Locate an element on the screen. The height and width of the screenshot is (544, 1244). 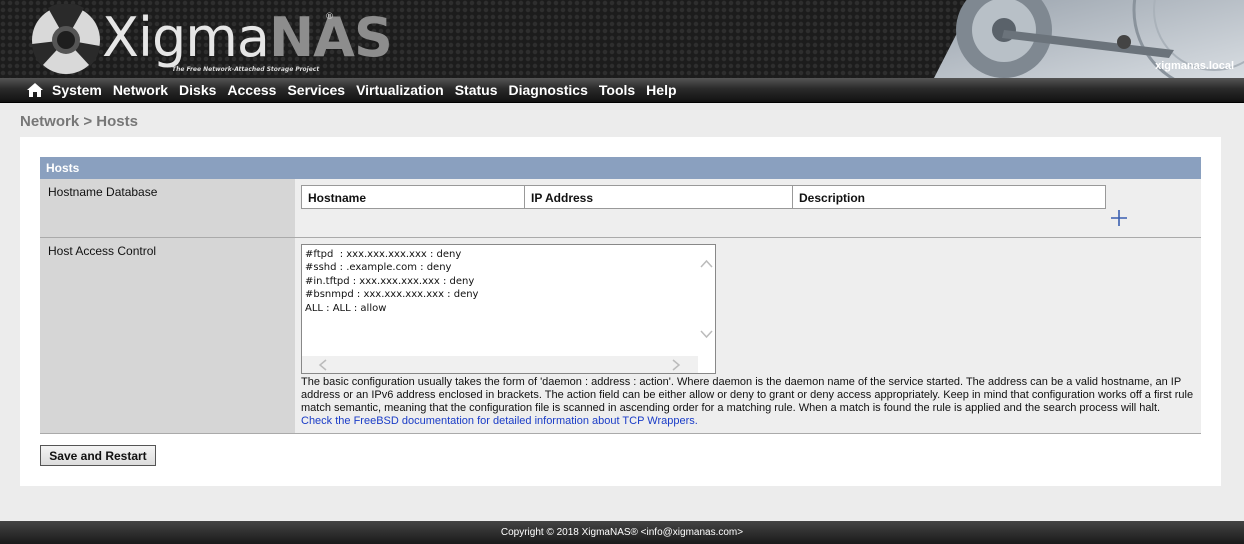
nav-network: Network is located at coordinates (140, 90).